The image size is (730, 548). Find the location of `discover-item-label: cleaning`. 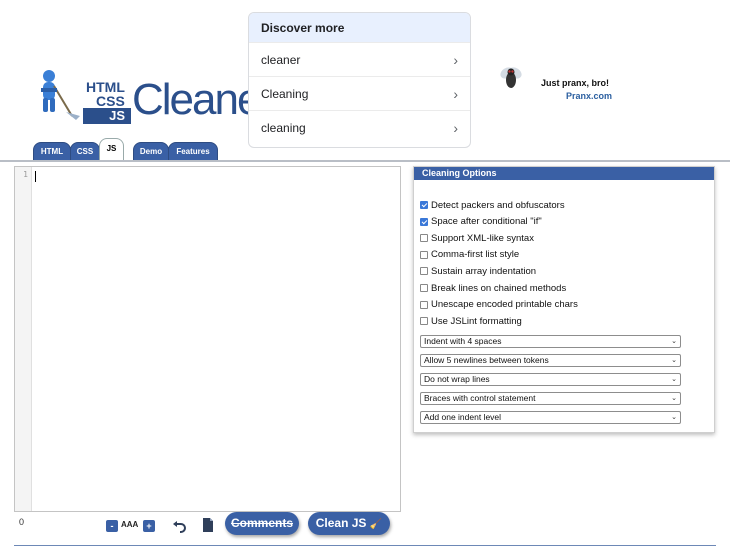

discover-item-label: cleaning is located at coordinates (283, 127).